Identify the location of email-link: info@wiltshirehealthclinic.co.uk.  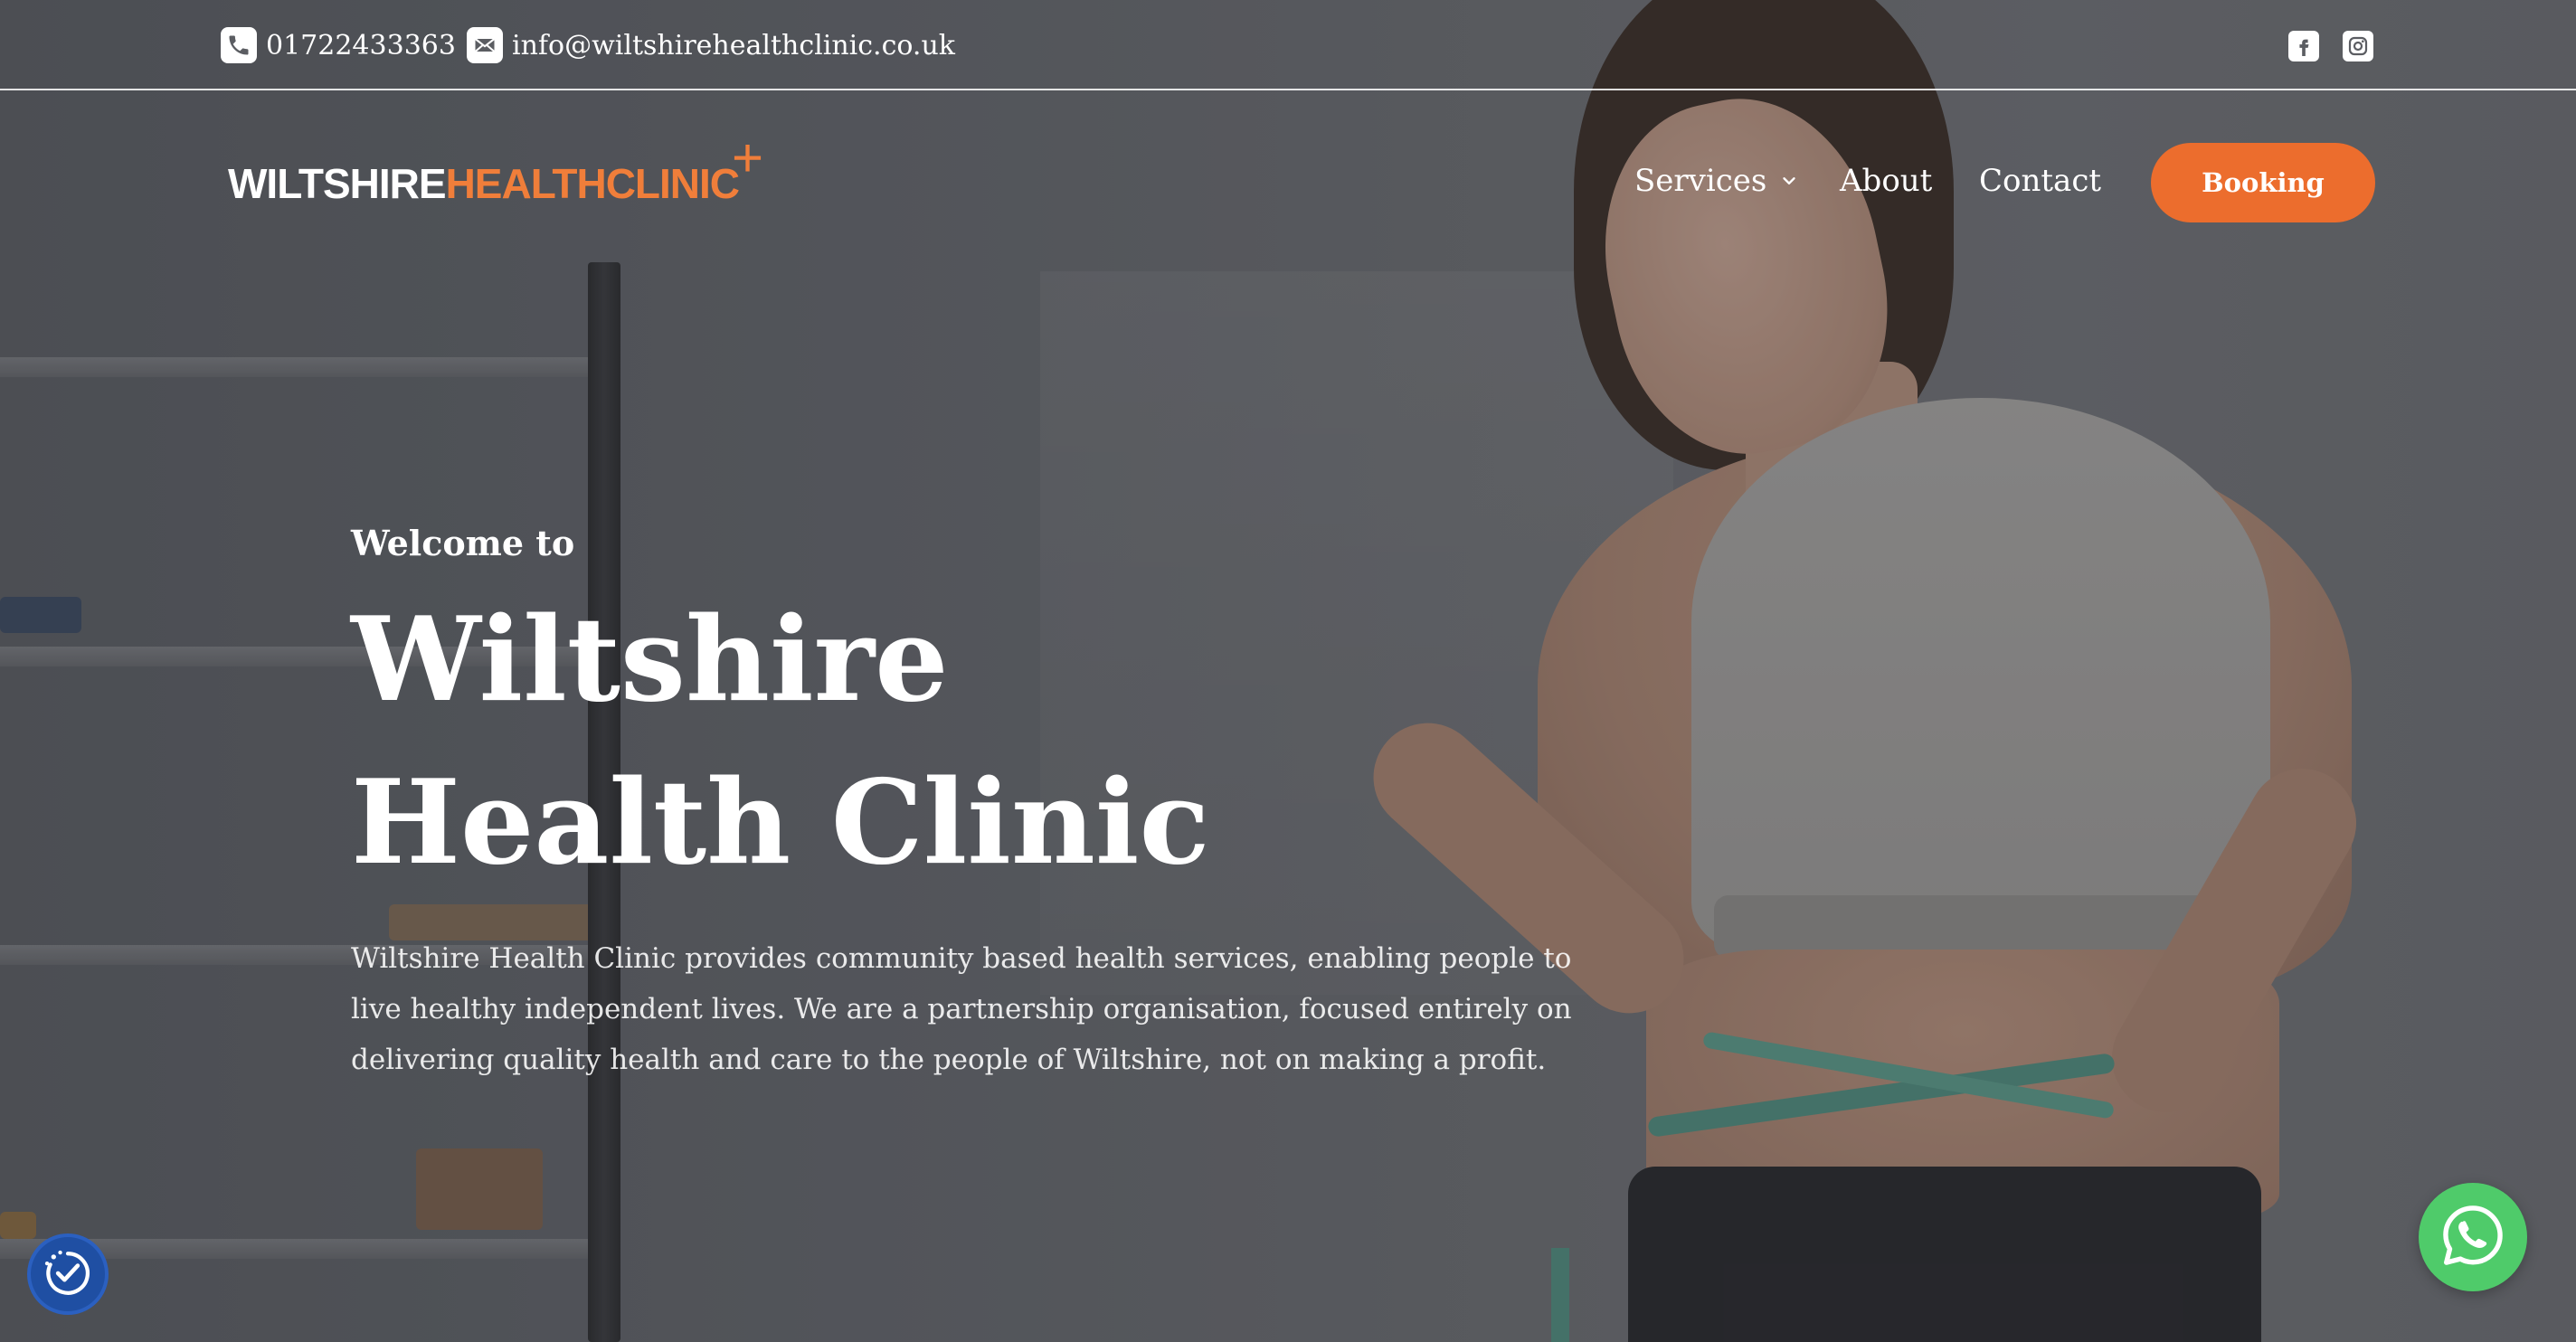
(711, 45).